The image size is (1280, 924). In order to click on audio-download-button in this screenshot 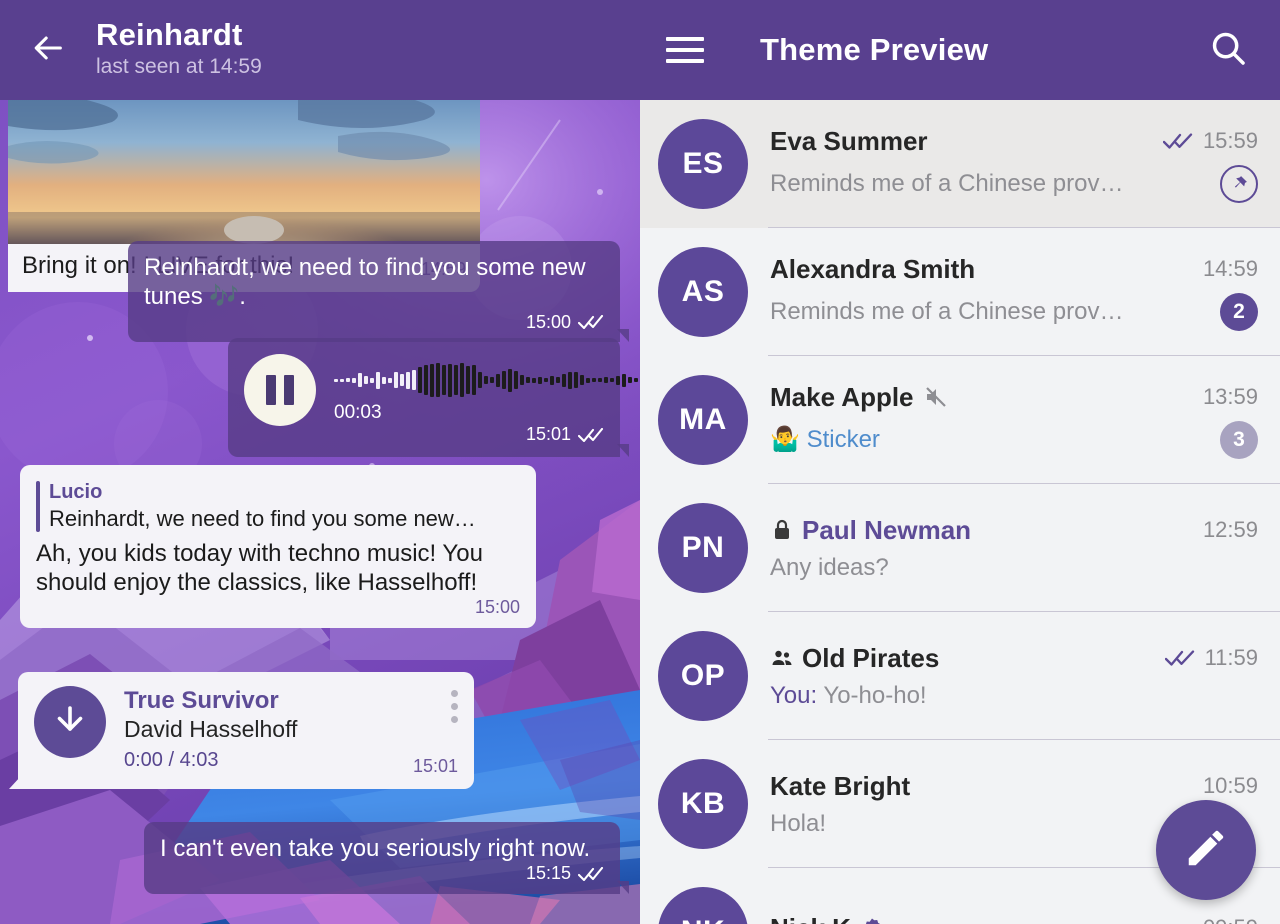, I will do `click(70, 722)`.